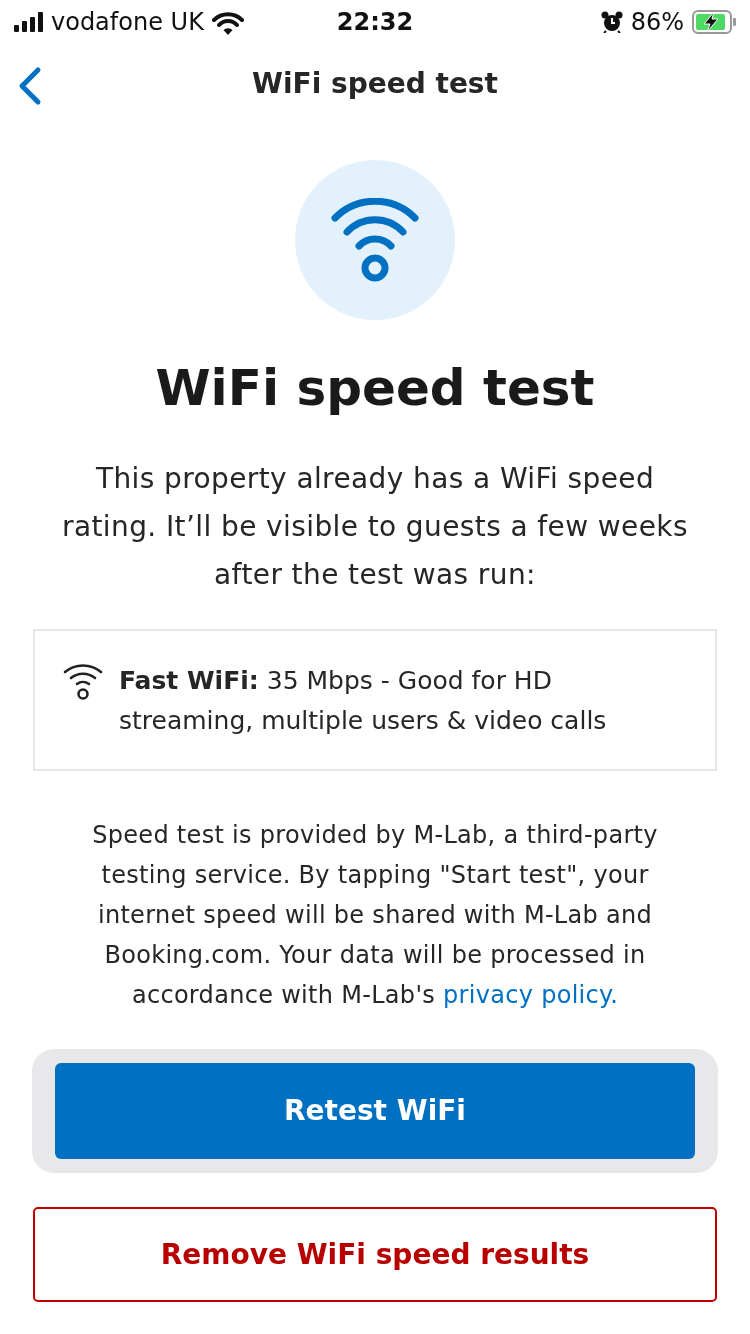 The width and height of the screenshot is (750, 1334). I want to click on privacy-policy-link: privacy policy., so click(531, 995).